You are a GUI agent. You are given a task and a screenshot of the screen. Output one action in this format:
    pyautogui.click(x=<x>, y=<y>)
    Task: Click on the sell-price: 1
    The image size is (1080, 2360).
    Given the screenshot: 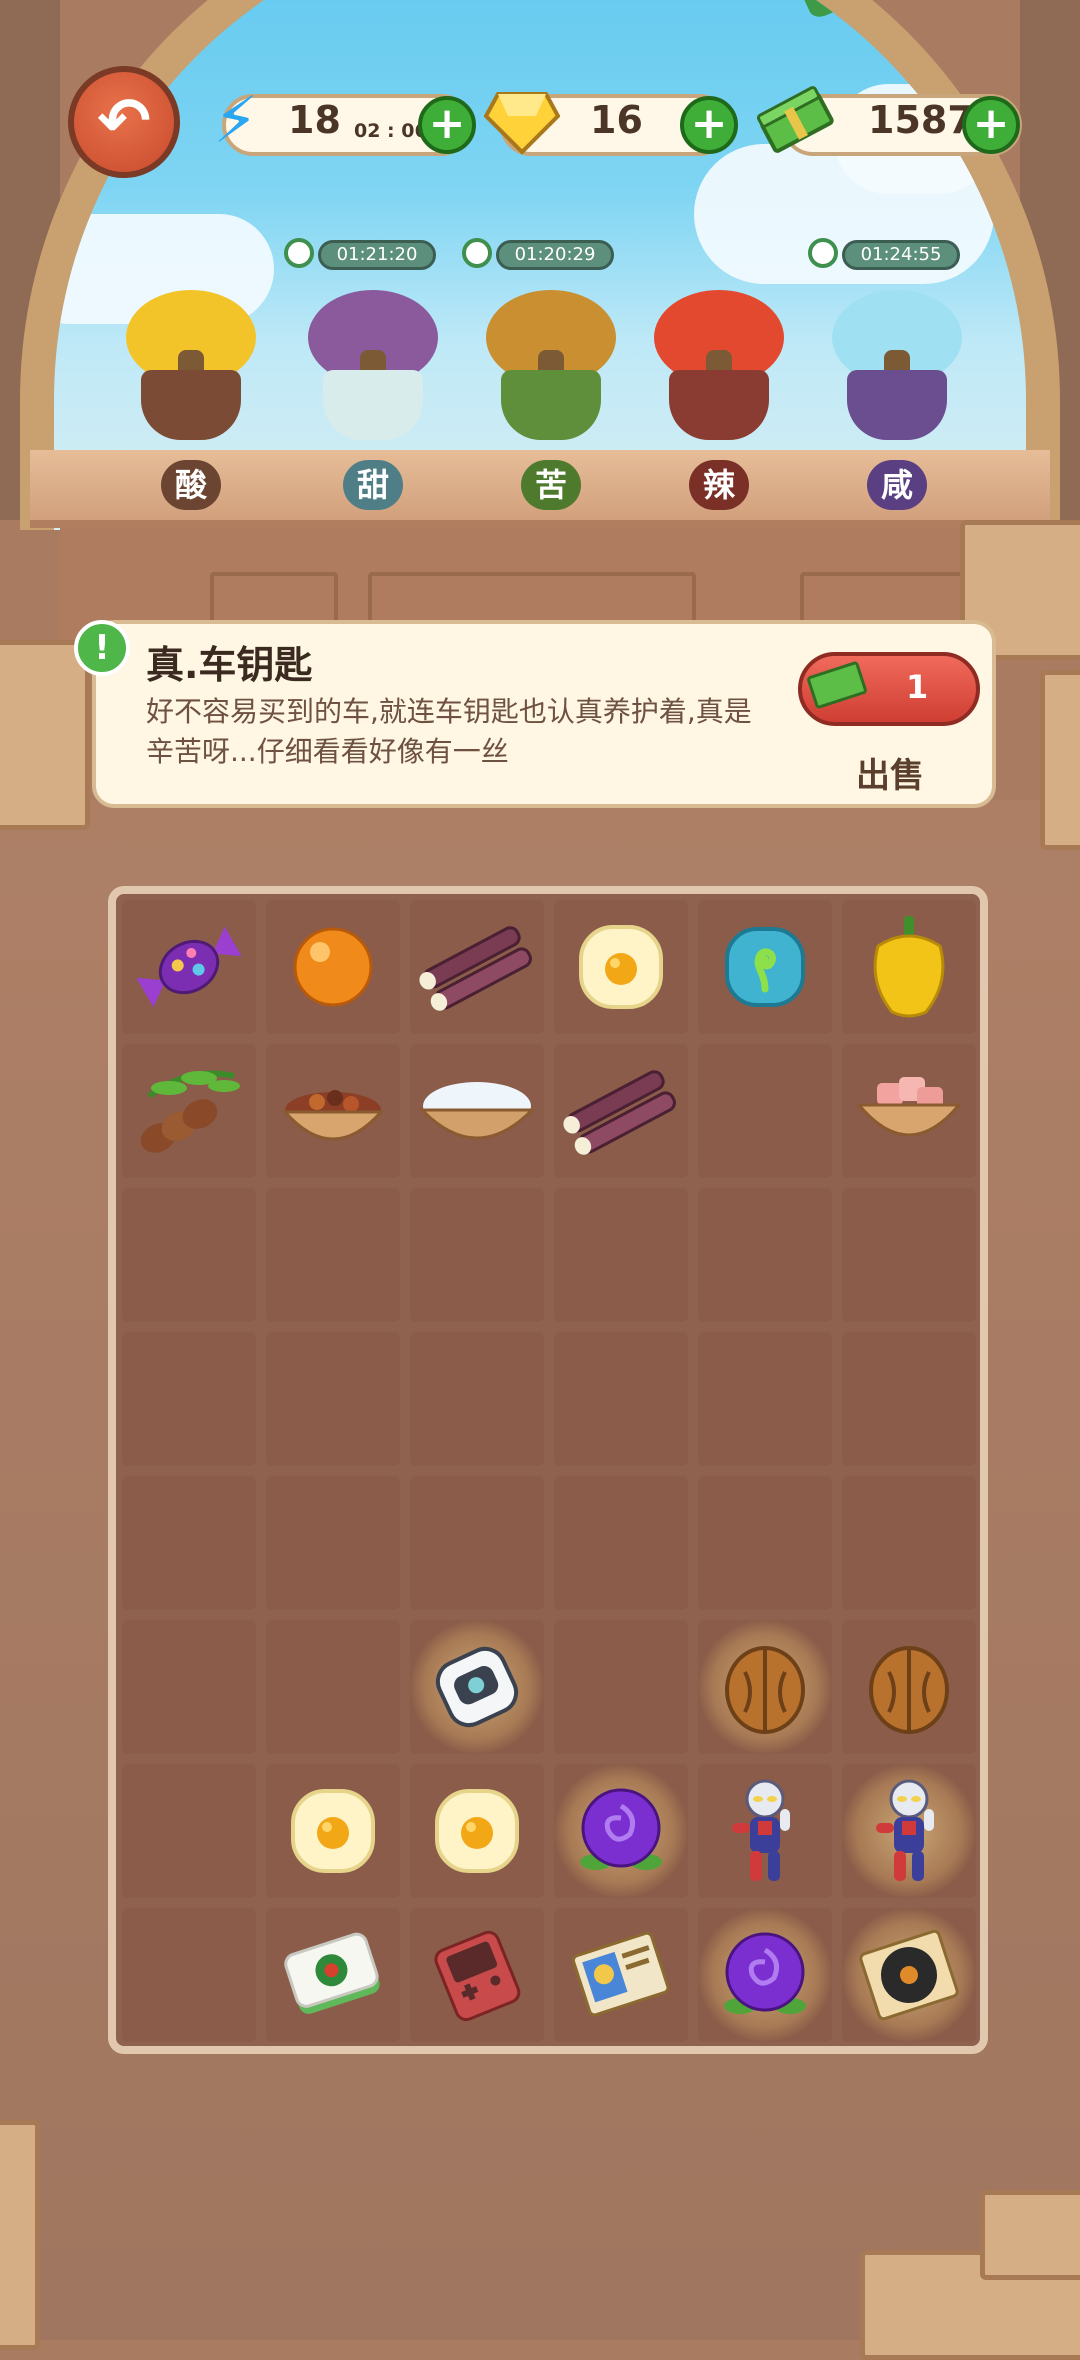 What is the action you would take?
    pyautogui.click(x=917, y=687)
    